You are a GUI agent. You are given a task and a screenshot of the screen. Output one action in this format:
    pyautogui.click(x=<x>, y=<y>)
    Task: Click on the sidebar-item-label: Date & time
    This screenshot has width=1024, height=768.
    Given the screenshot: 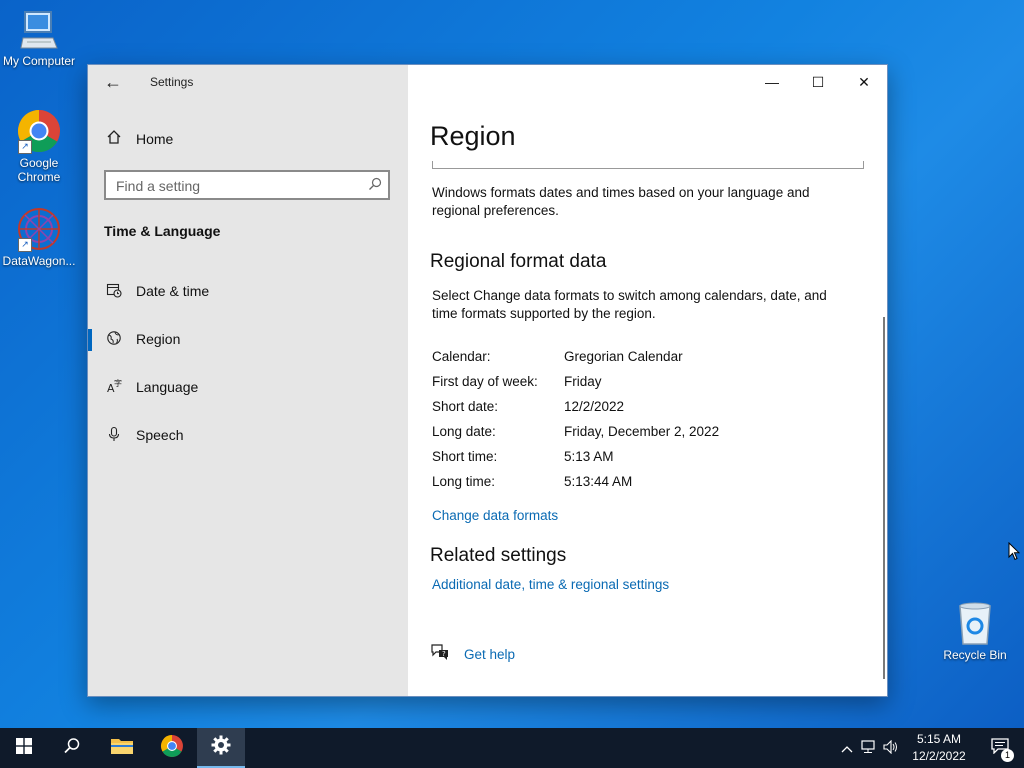 What is the action you would take?
    pyautogui.click(x=173, y=291)
    